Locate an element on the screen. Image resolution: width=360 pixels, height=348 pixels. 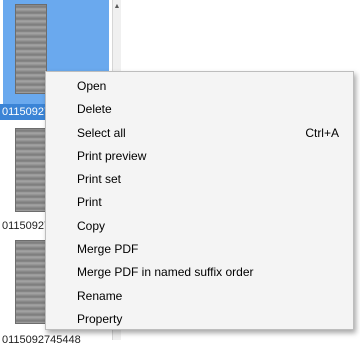
menu-item-label: Print is located at coordinates (89, 202).